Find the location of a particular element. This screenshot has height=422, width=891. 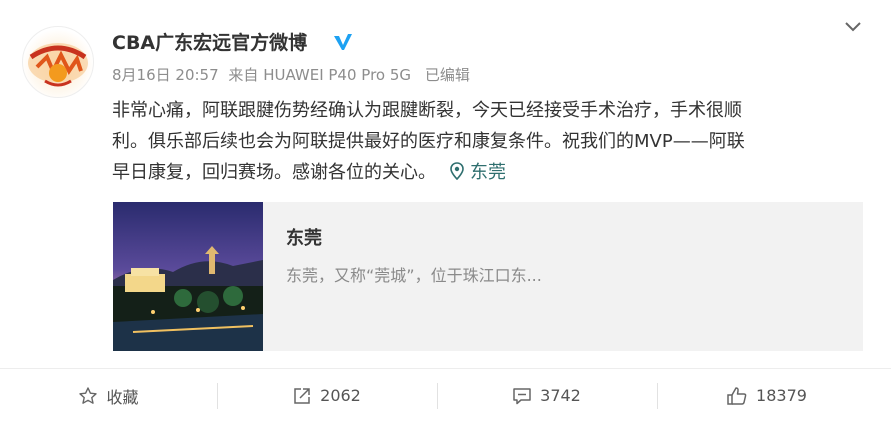

post-content-text: 早日康复，回归赛场。感谢各位的关心。 is located at coordinates (274, 172).